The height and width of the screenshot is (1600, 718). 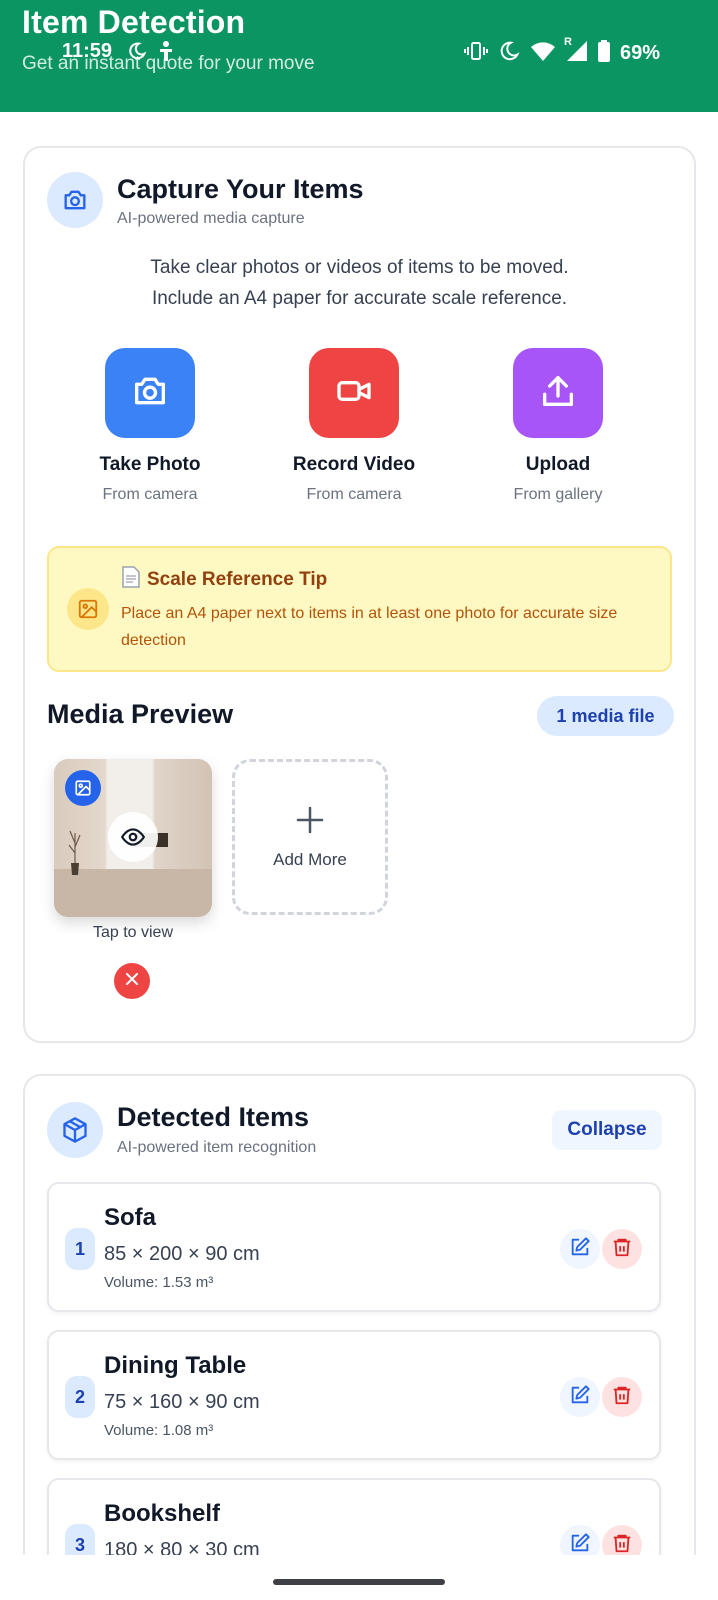 I want to click on detected-title: Detected Items, so click(x=213, y=1117).